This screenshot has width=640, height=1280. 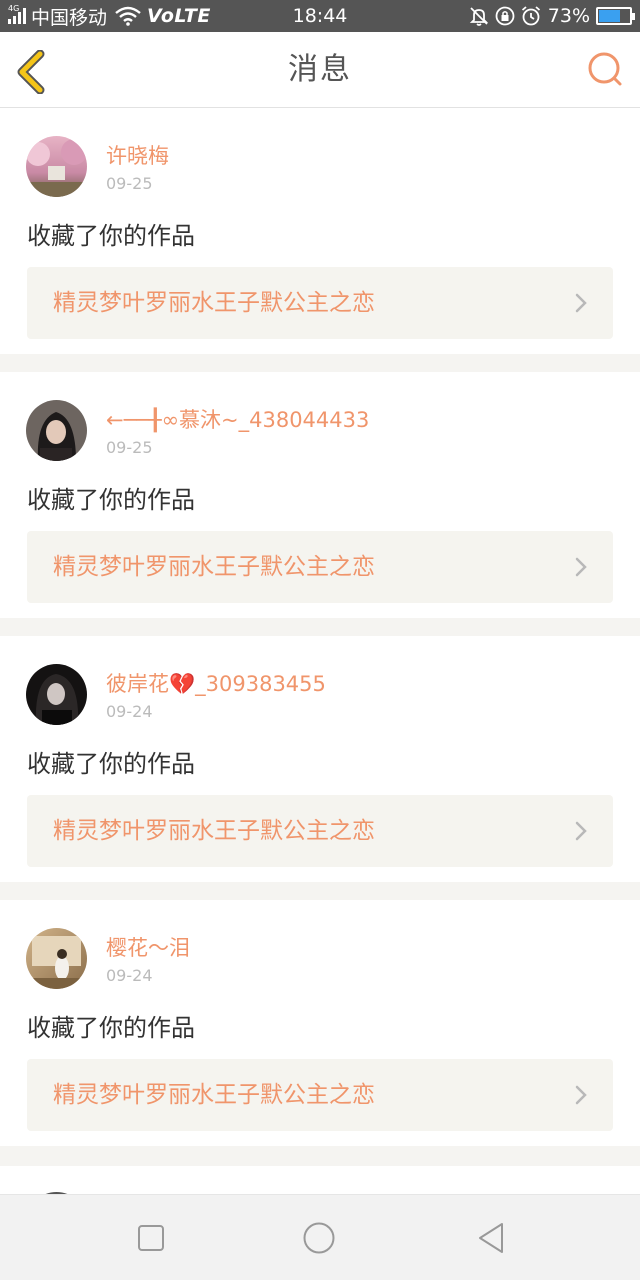 I want to click on username: ←──╂∞慕沐~_438044433, so click(x=237, y=419).